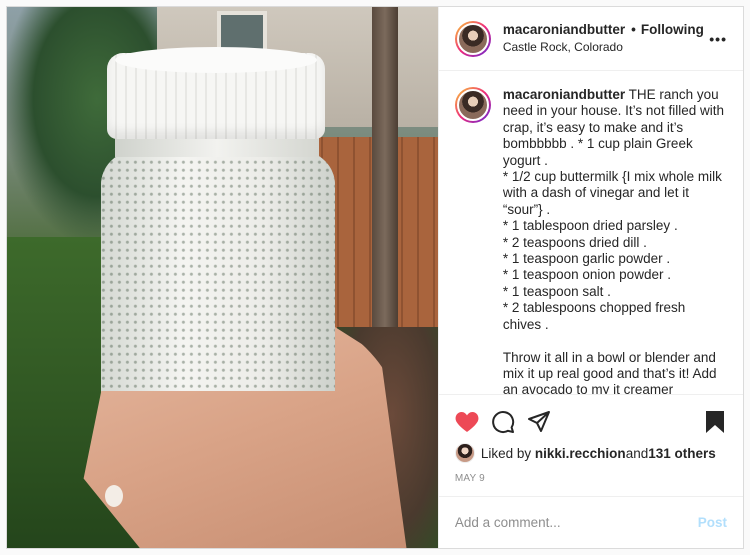 The height and width of the screenshot is (555, 750). Describe the element at coordinates (467, 422) in the screenshot. I see `heart-filled-icon` at that location.